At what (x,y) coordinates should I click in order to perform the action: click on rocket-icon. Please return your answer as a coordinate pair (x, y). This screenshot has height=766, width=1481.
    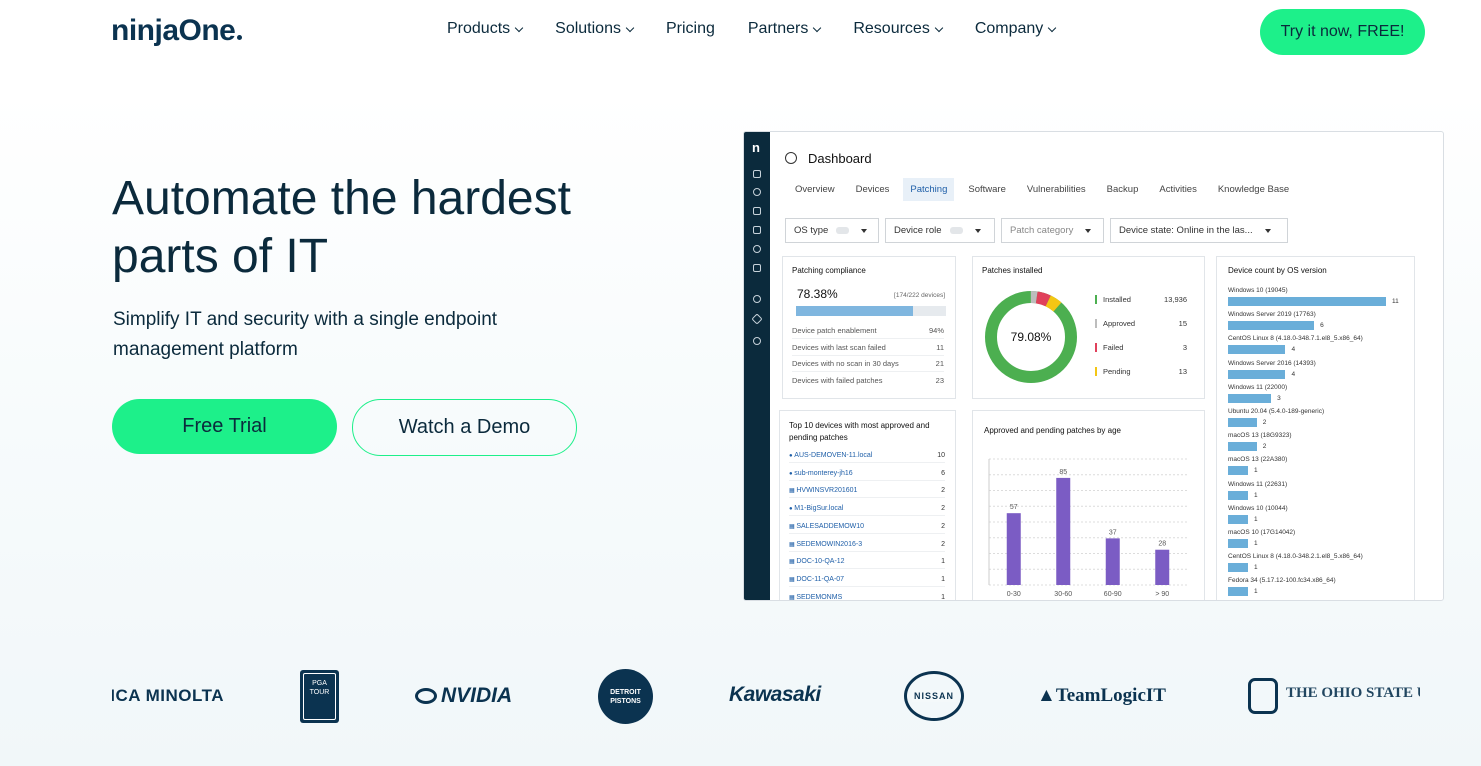
    Looking at the image, I should click on (757, 174).